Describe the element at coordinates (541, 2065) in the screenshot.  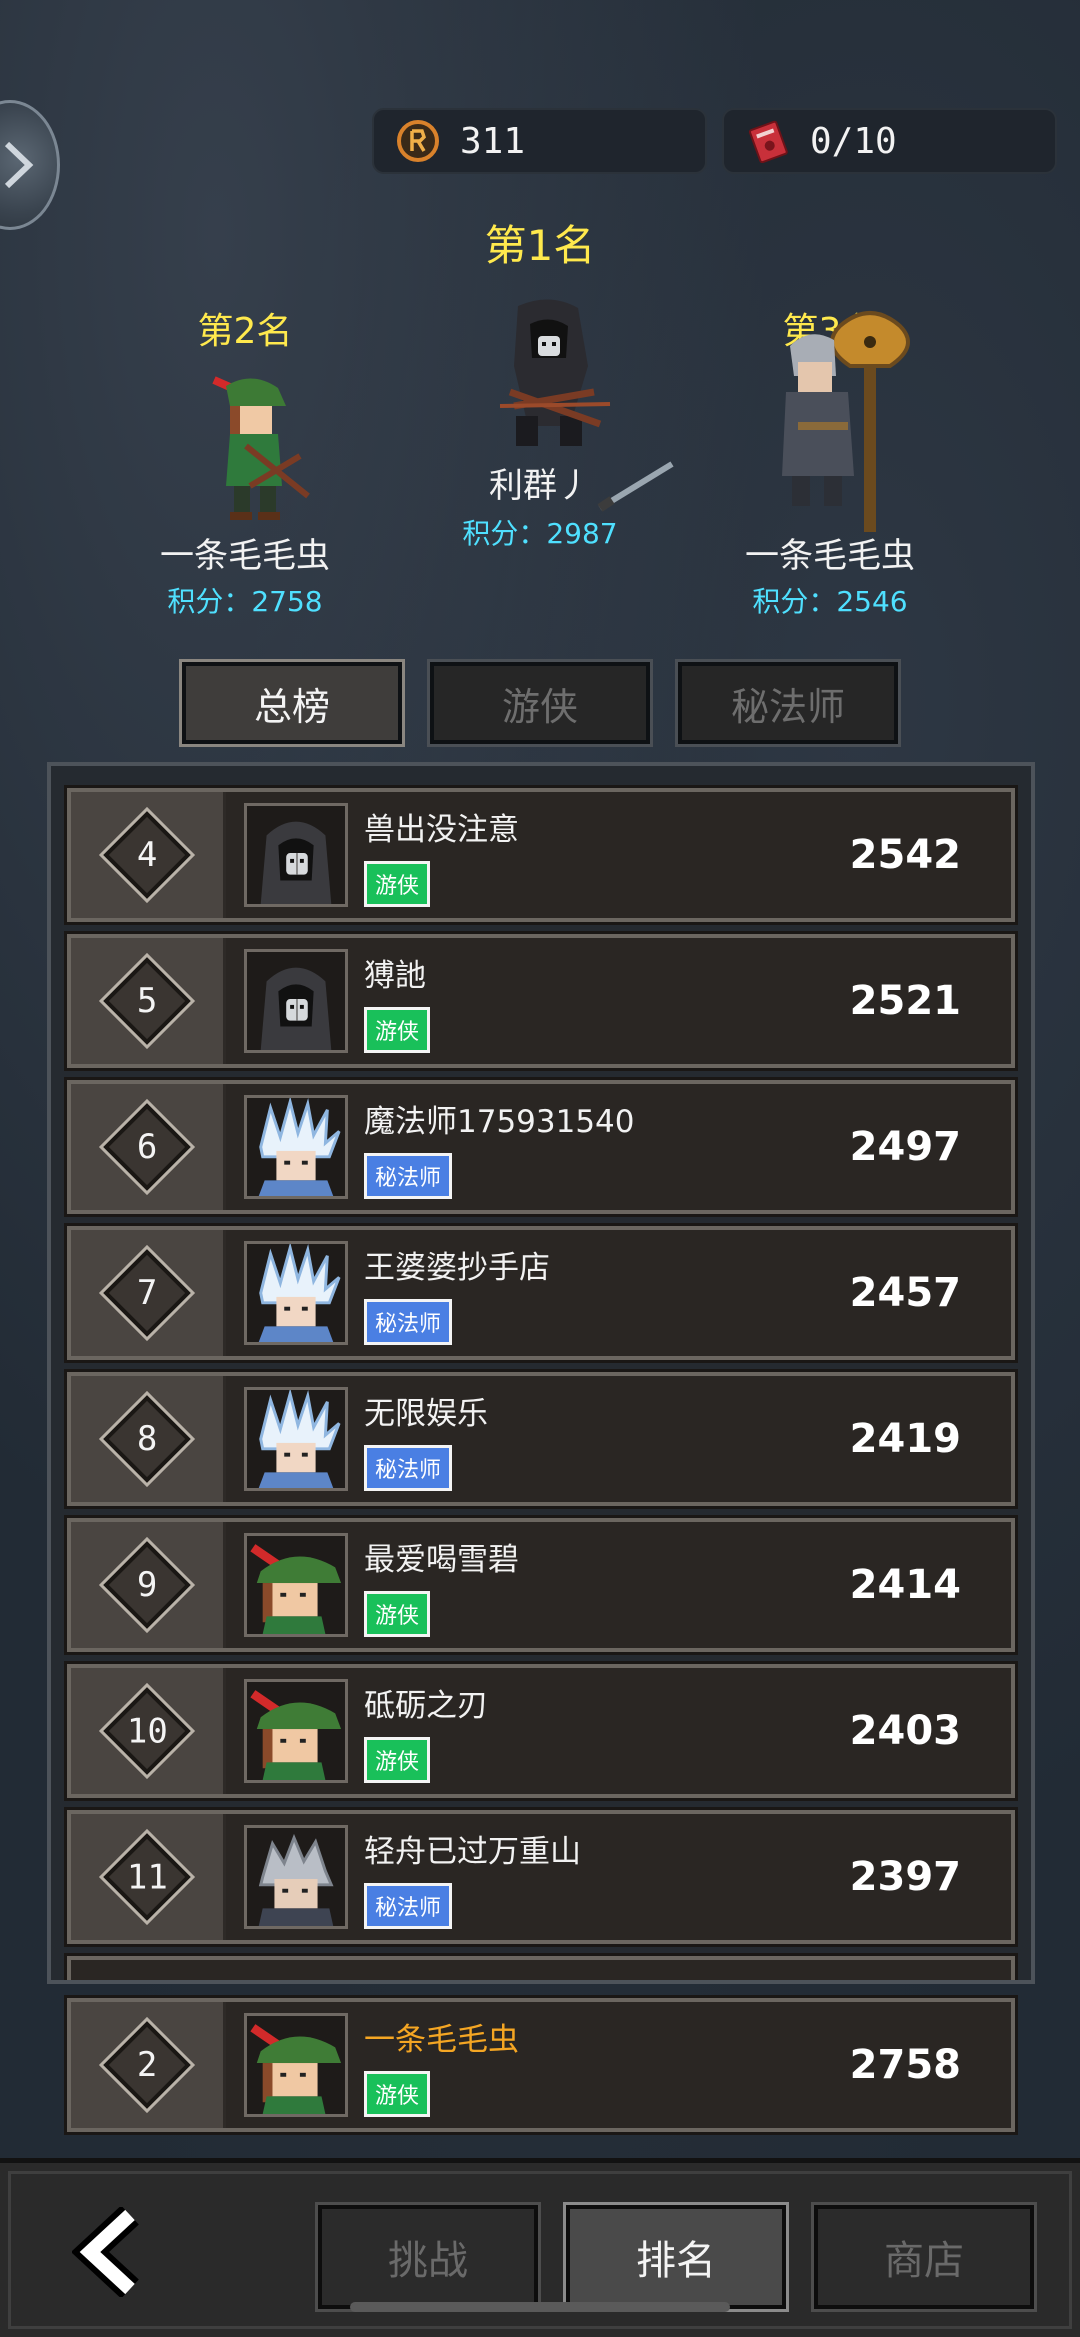
I see `own-rank-row: 2 一条毛毛虫 游侠 2758` at that location.